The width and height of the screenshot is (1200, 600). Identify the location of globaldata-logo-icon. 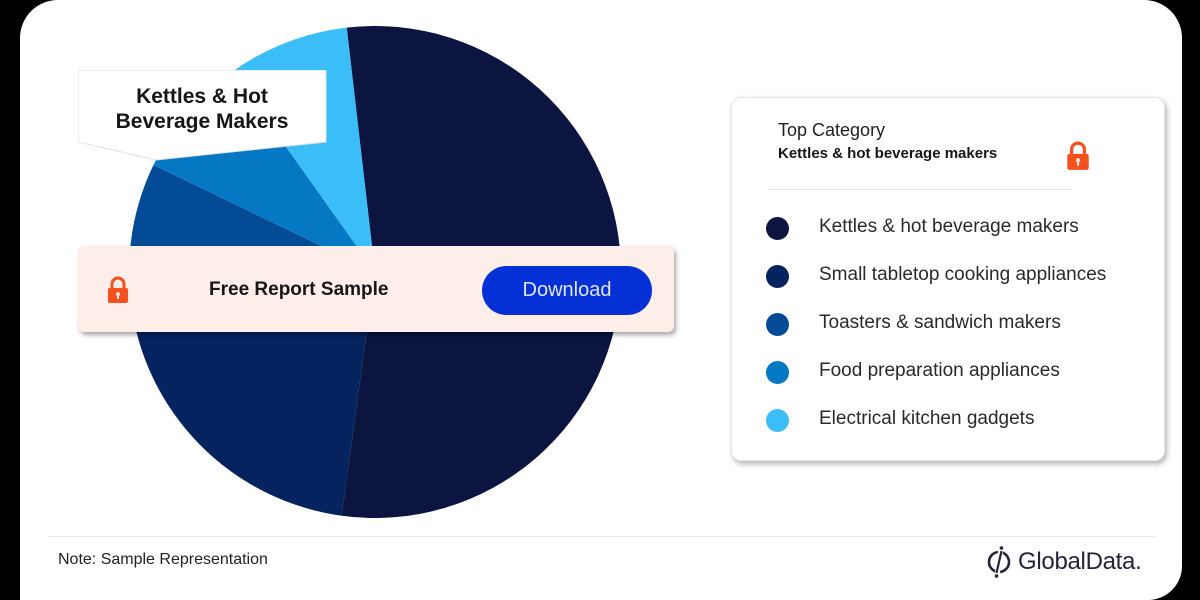
(999, 562).